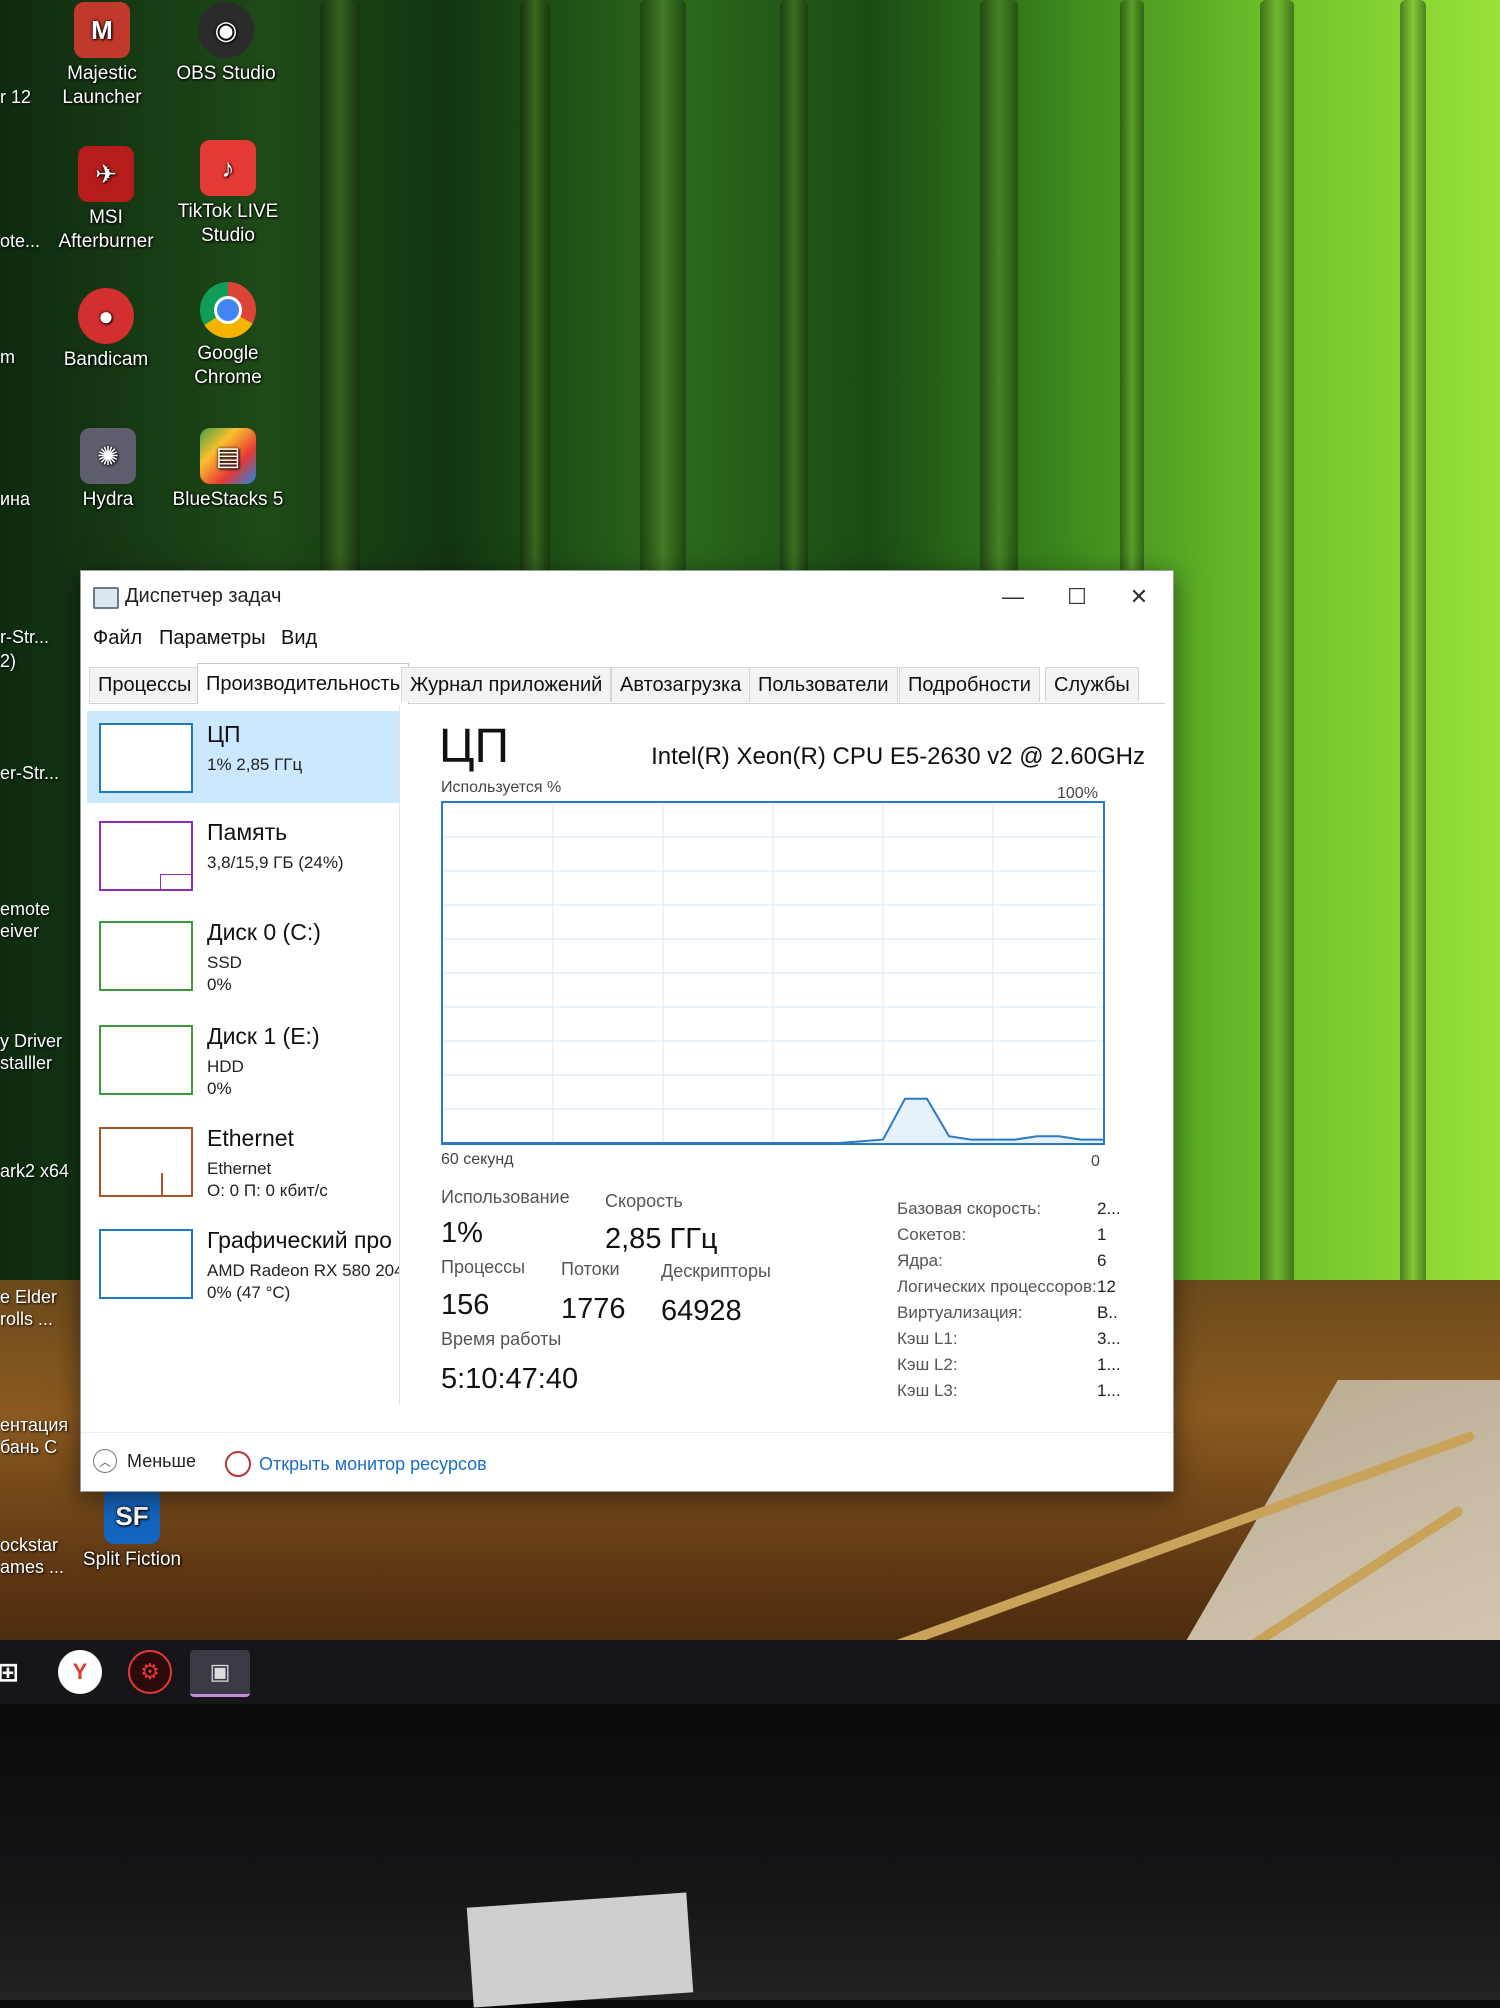 Image resolution: width=1500 pixels, height=2008 pixels. Describe the element at coordinates (117, 638) in the screenshot. I see `menu-file: Файл` at that location.